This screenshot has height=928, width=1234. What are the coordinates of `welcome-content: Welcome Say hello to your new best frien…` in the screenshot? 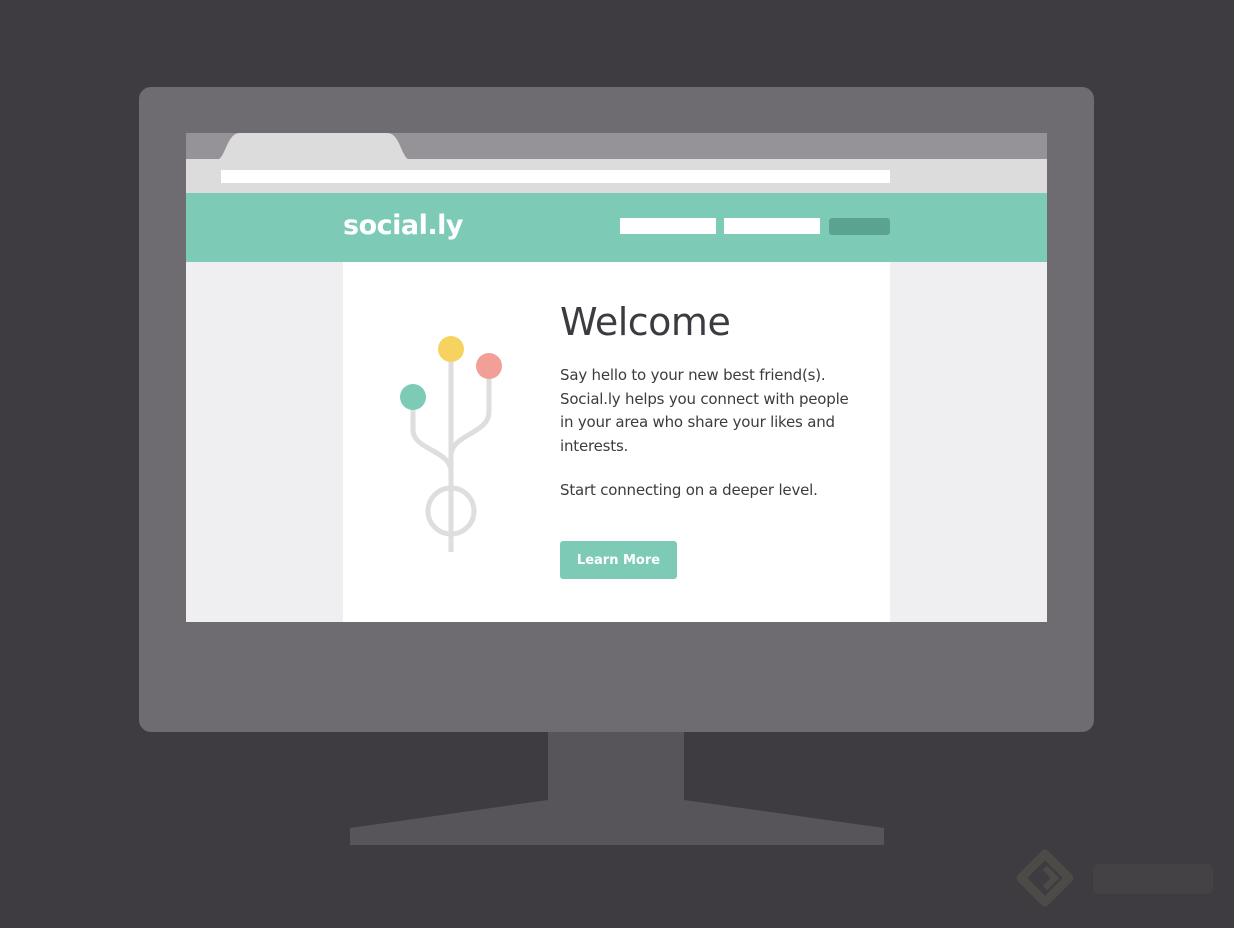 It's located at (710, 400).